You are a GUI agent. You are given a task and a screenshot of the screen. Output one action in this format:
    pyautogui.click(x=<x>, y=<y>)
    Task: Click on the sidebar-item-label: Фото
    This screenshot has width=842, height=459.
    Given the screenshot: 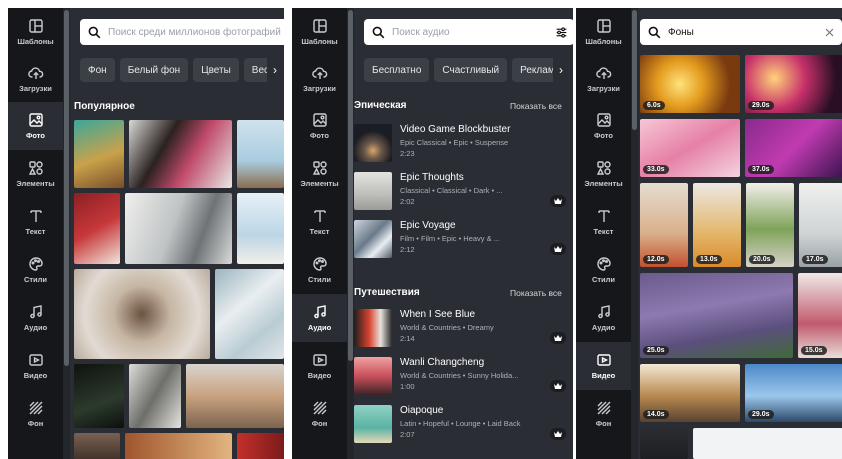 What is the action you would take?
    pyautogui.click(x=603, y=135)
    